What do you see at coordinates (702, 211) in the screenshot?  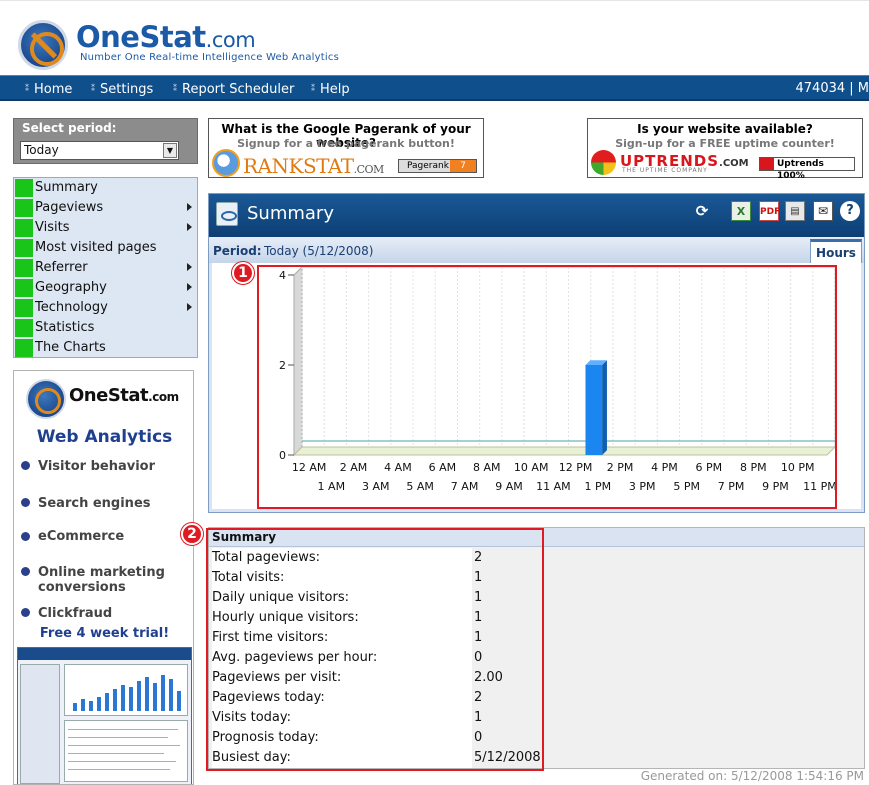 I see `refresh-icon: ⟳` at bounding box center [702, 211].